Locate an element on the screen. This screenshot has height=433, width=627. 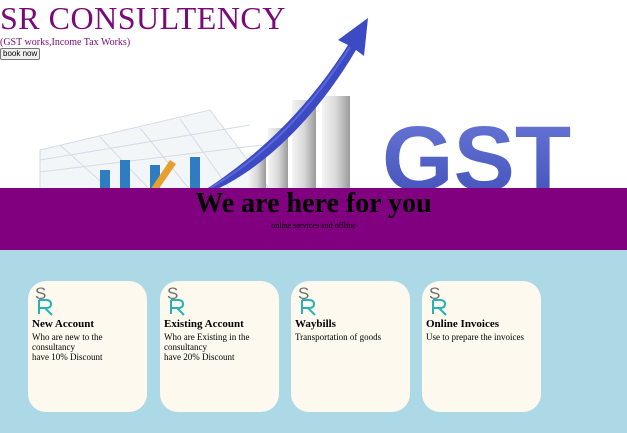
book-now-button: book now is located at coordinates (20, 54).